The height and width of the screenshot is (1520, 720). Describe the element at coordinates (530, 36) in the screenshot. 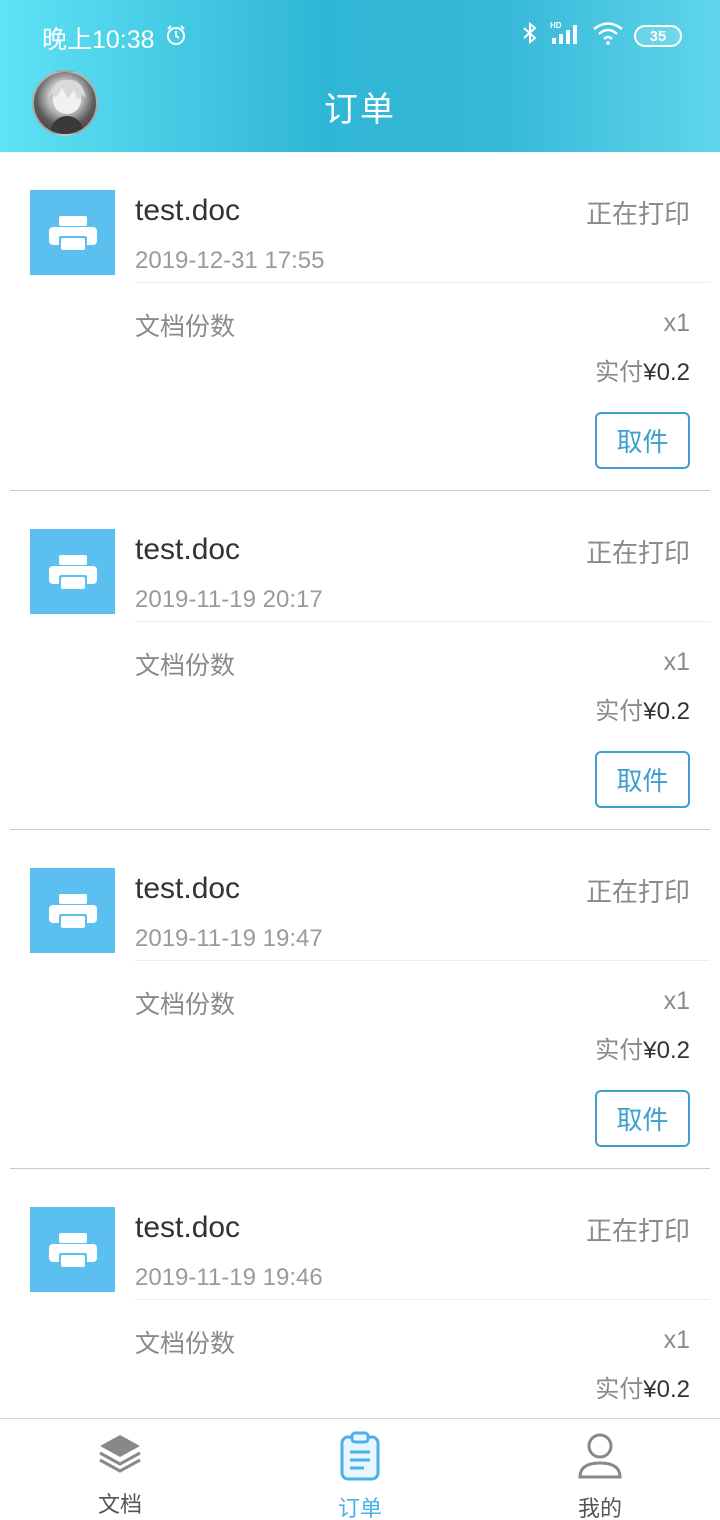

I see `bluetooth-icon` at that location.